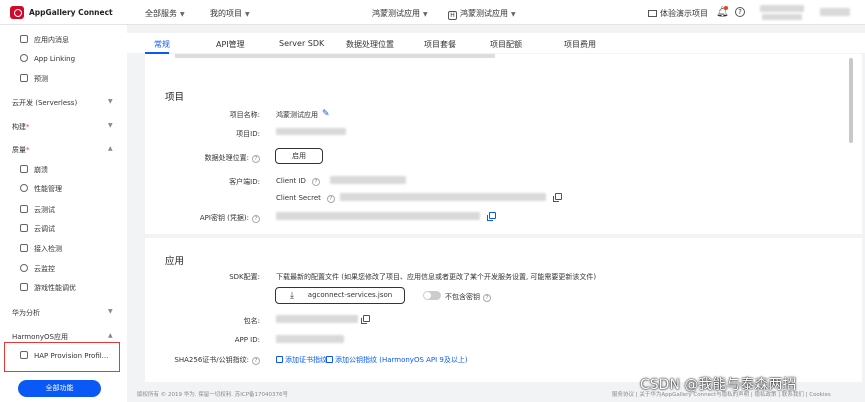 This screenshot has width=865, height=402. I want to click on sidebar-item-label: 云监控, so click(44, 269).